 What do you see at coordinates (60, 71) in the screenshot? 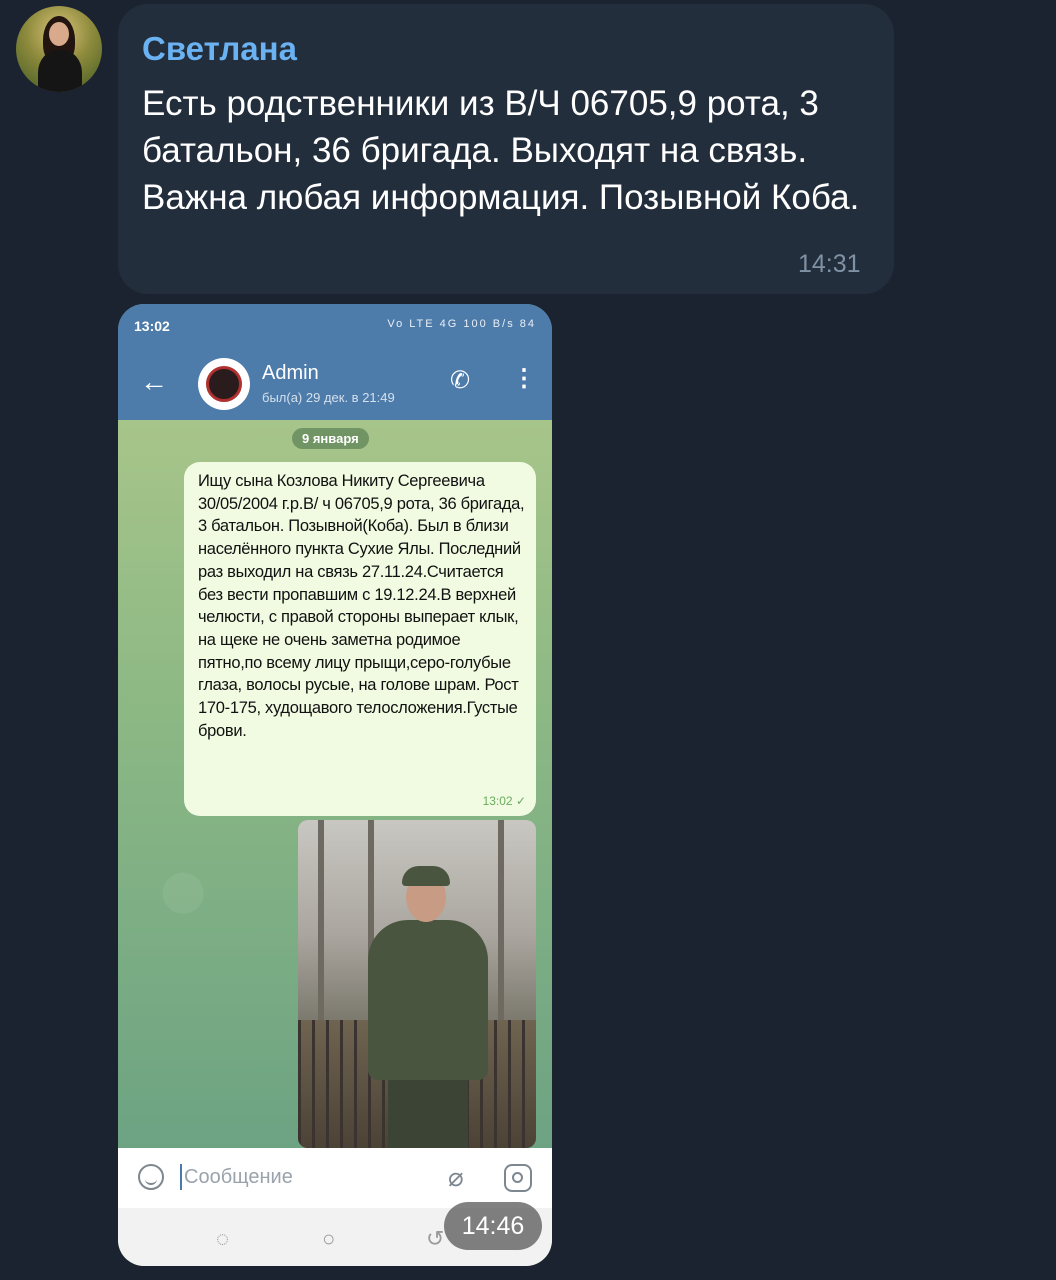
I see `avatar-body` at bounding box center [60, 71].